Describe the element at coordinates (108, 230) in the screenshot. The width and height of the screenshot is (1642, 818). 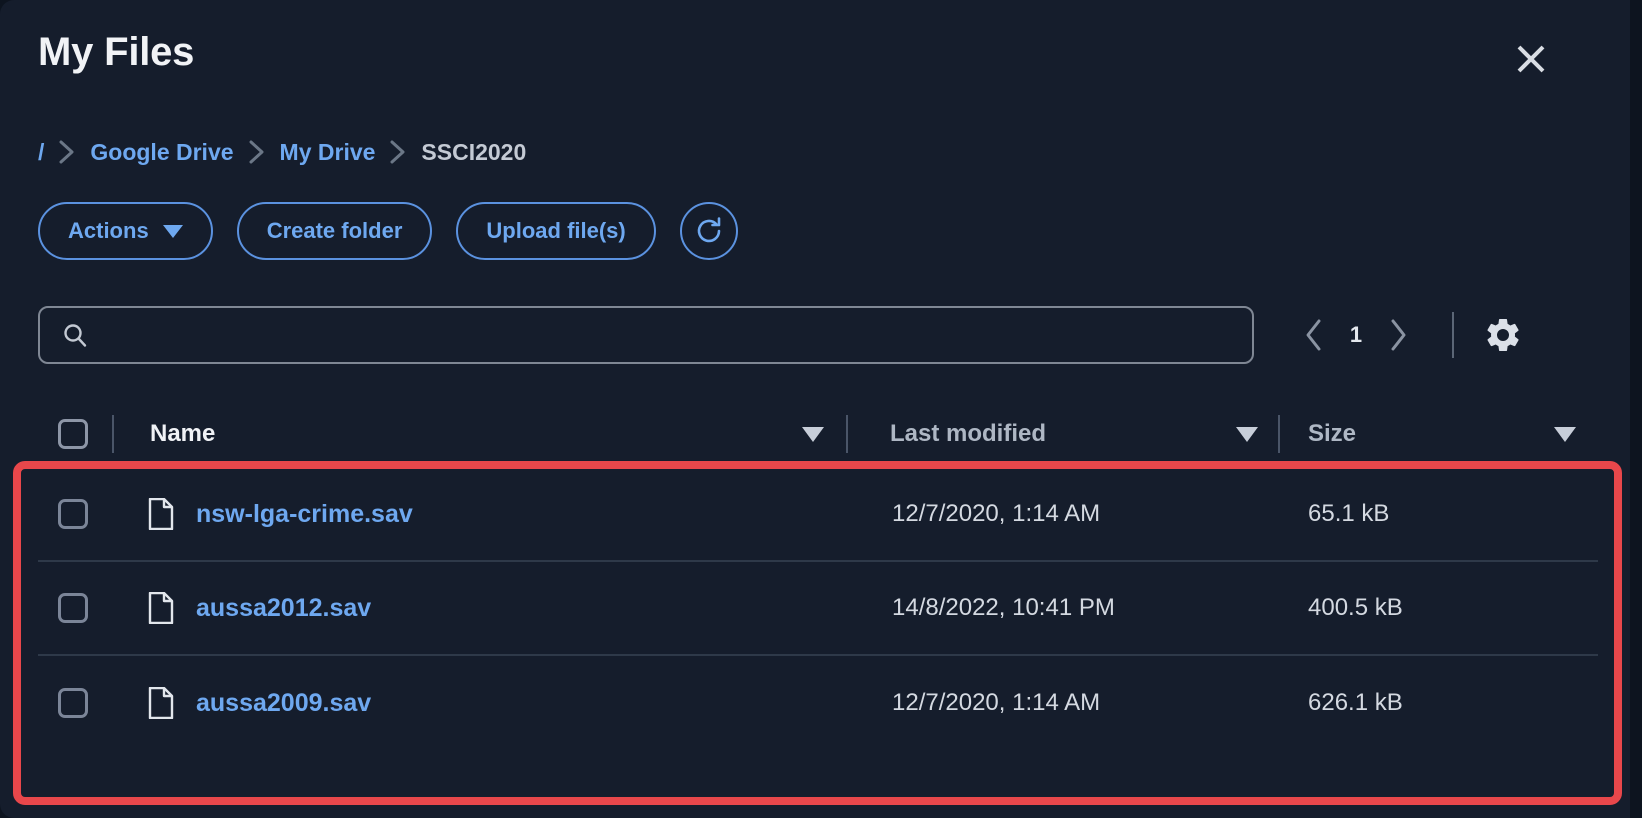
I see `actions-button-label: Actions` at that location.